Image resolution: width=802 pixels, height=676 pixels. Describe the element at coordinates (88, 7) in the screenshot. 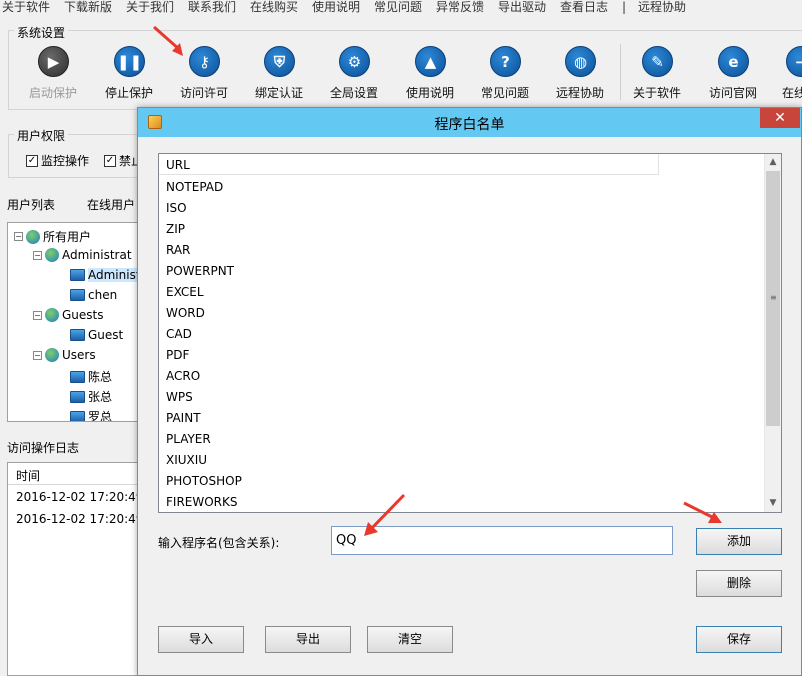

I see `menu-download: 下载新版` at that location.